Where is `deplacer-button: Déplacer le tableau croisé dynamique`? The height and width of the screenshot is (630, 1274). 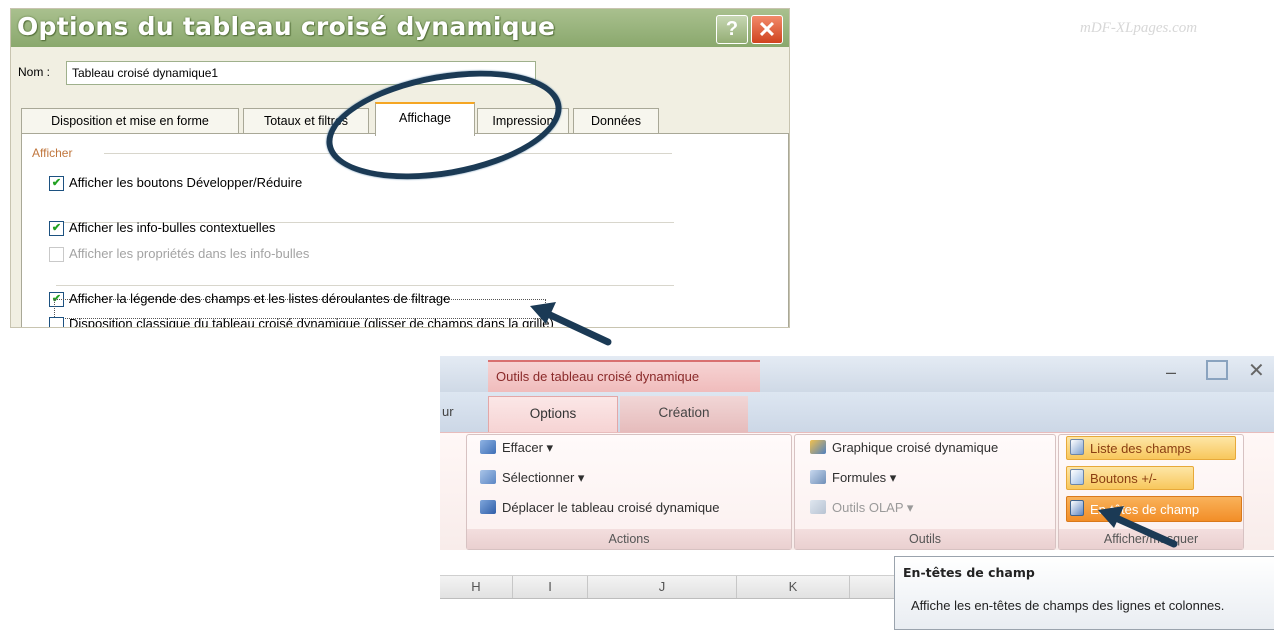
deplacer-button: Déplacer le tableau croisé dynamique is located at coordinates (600, 507).